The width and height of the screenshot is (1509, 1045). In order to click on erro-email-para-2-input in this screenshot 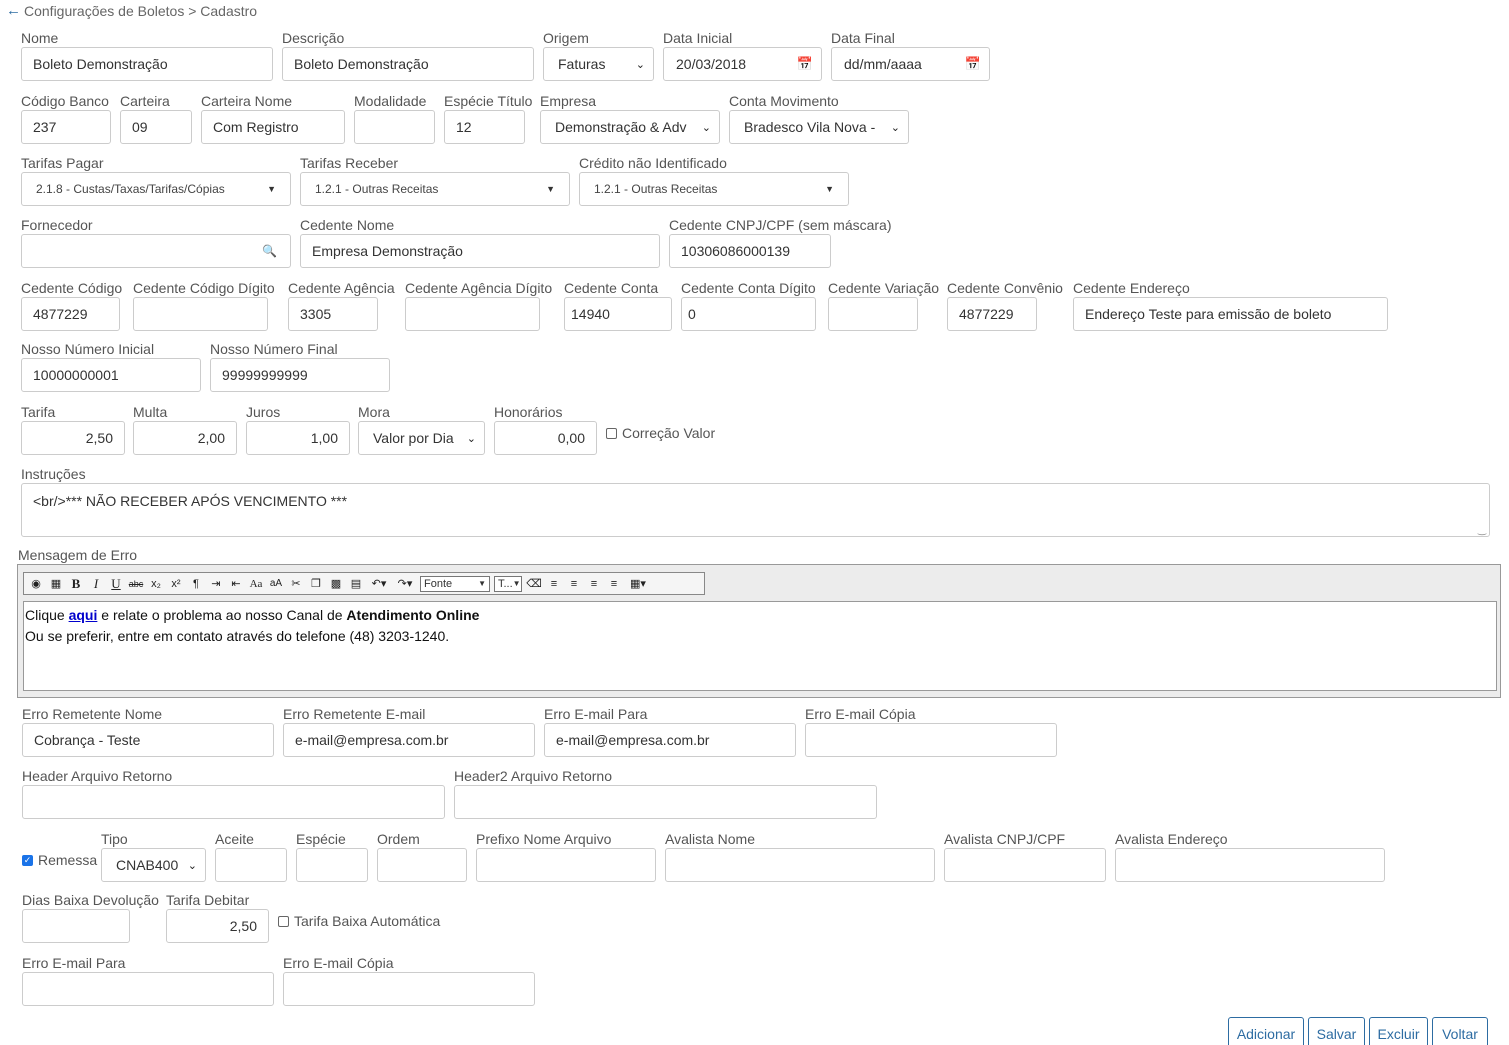, I will do `click(148, 989)`.